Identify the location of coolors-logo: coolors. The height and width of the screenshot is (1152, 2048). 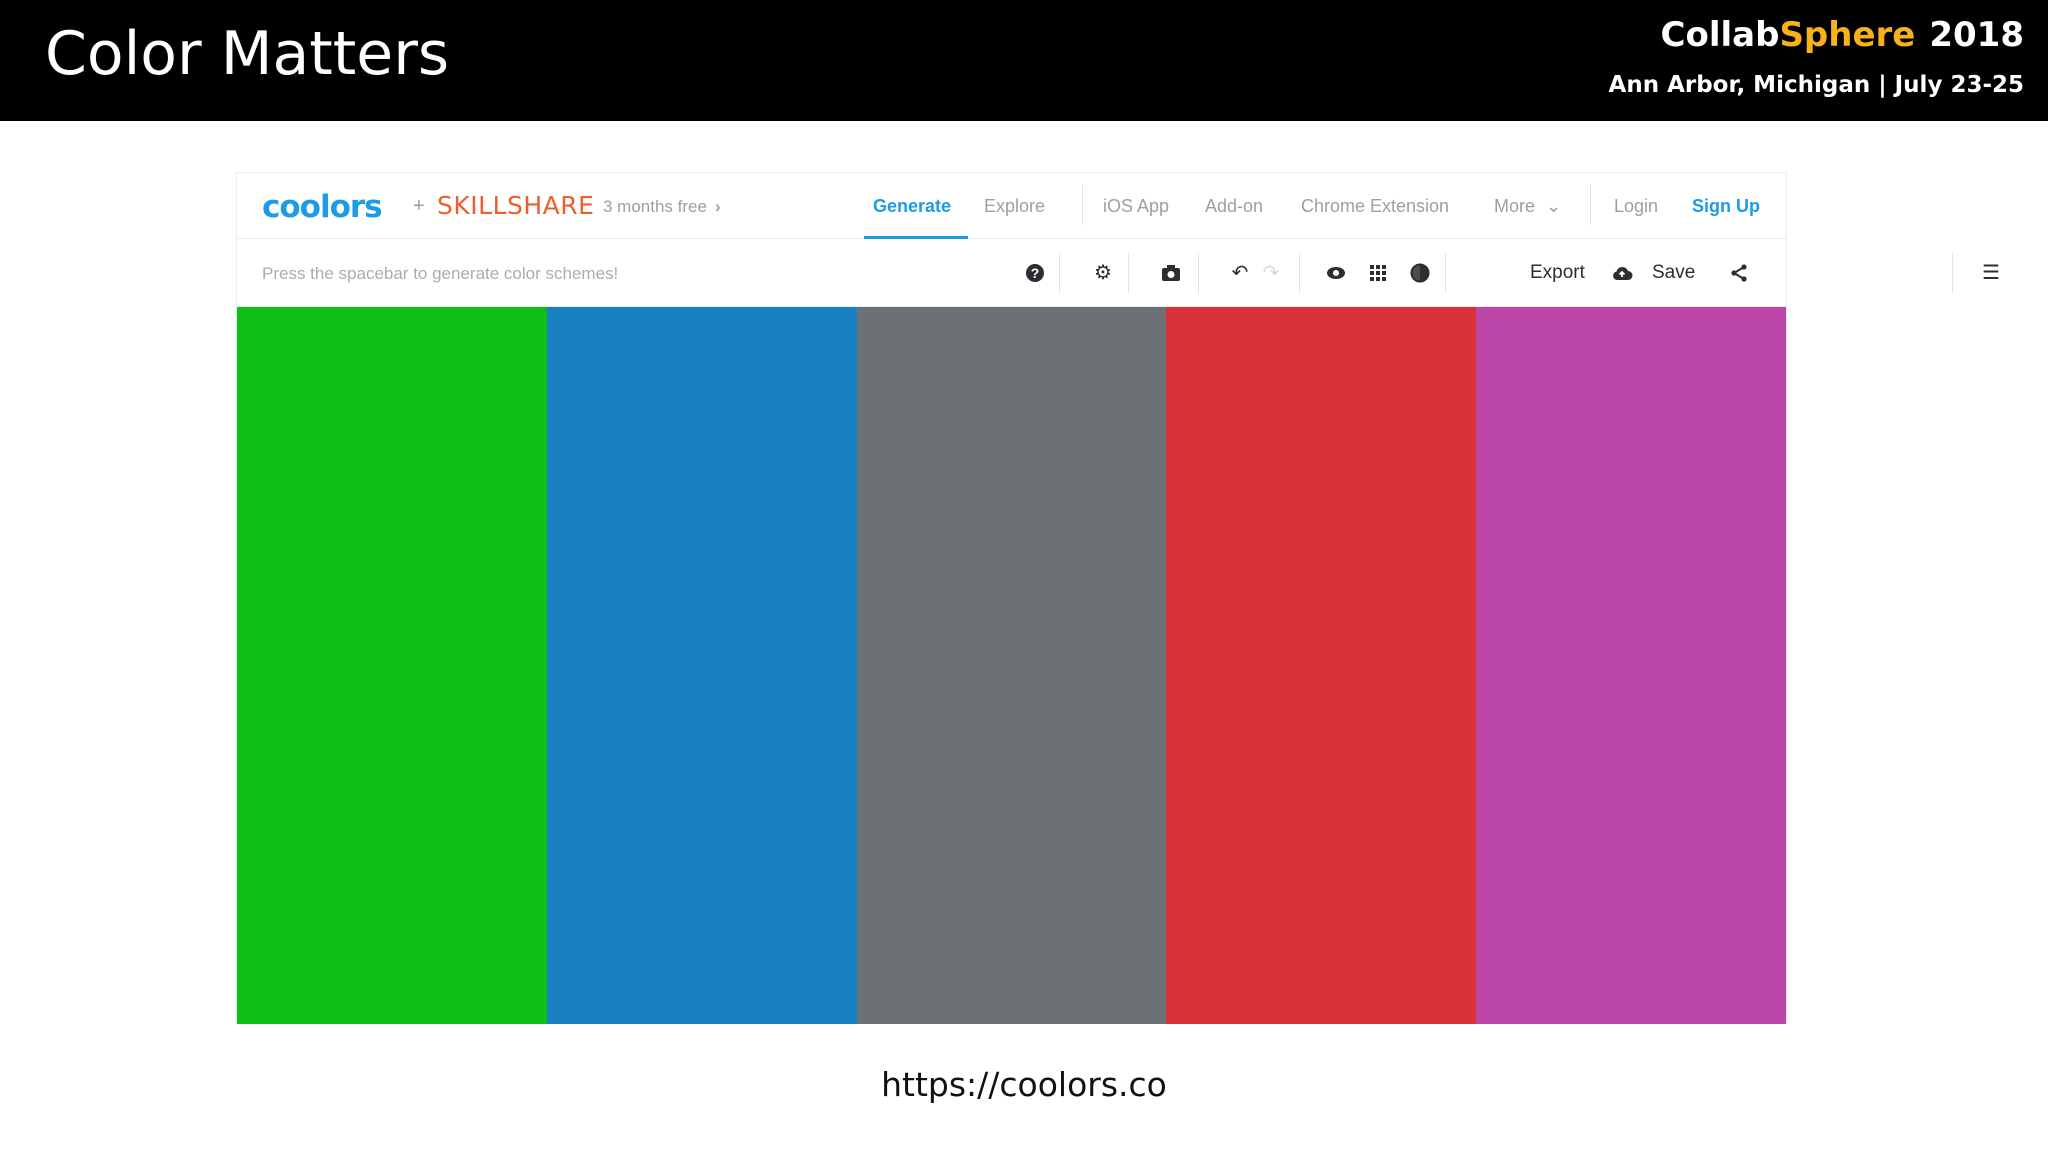
(322, 207).